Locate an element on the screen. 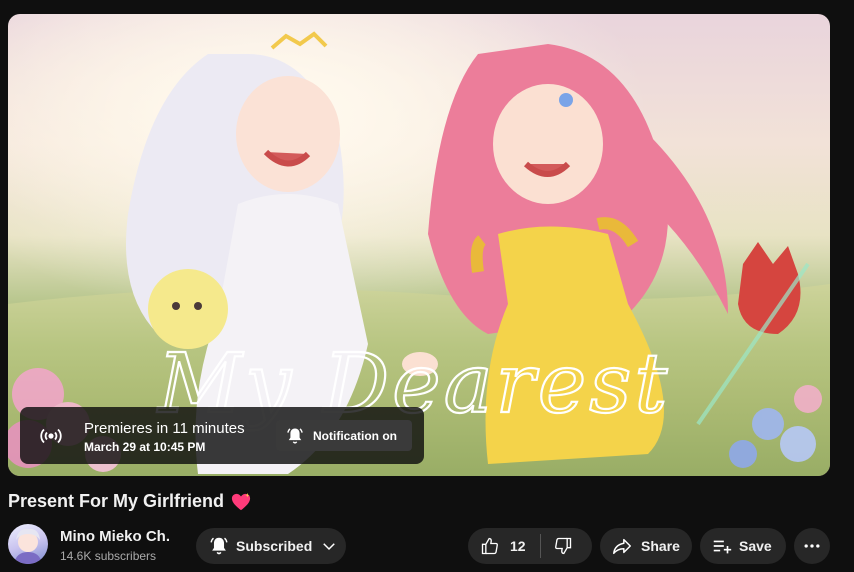 This screenshot has width=854, height=572. premiere-countdown: Premieres in 11 minutes is located at coordinates (164, 428).